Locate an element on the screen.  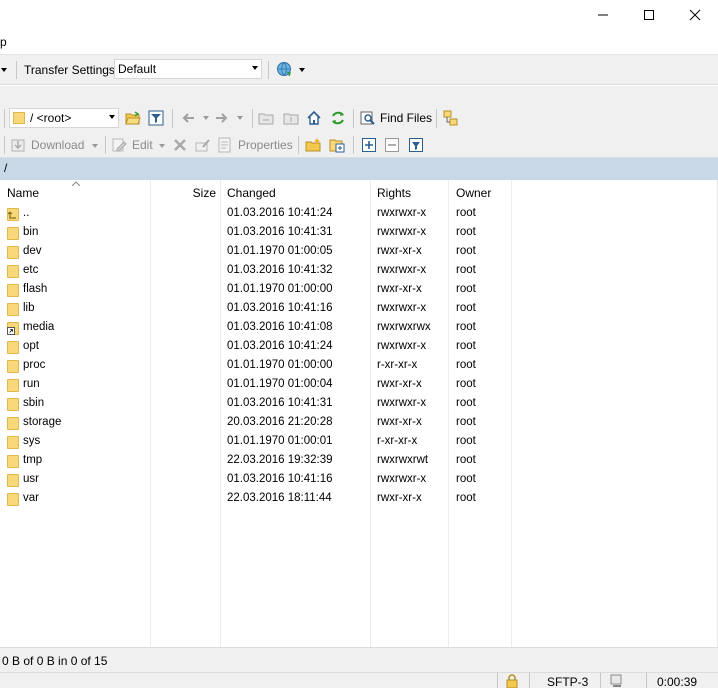
transfer-preset-select: Default is located at coordinates (188, 69).